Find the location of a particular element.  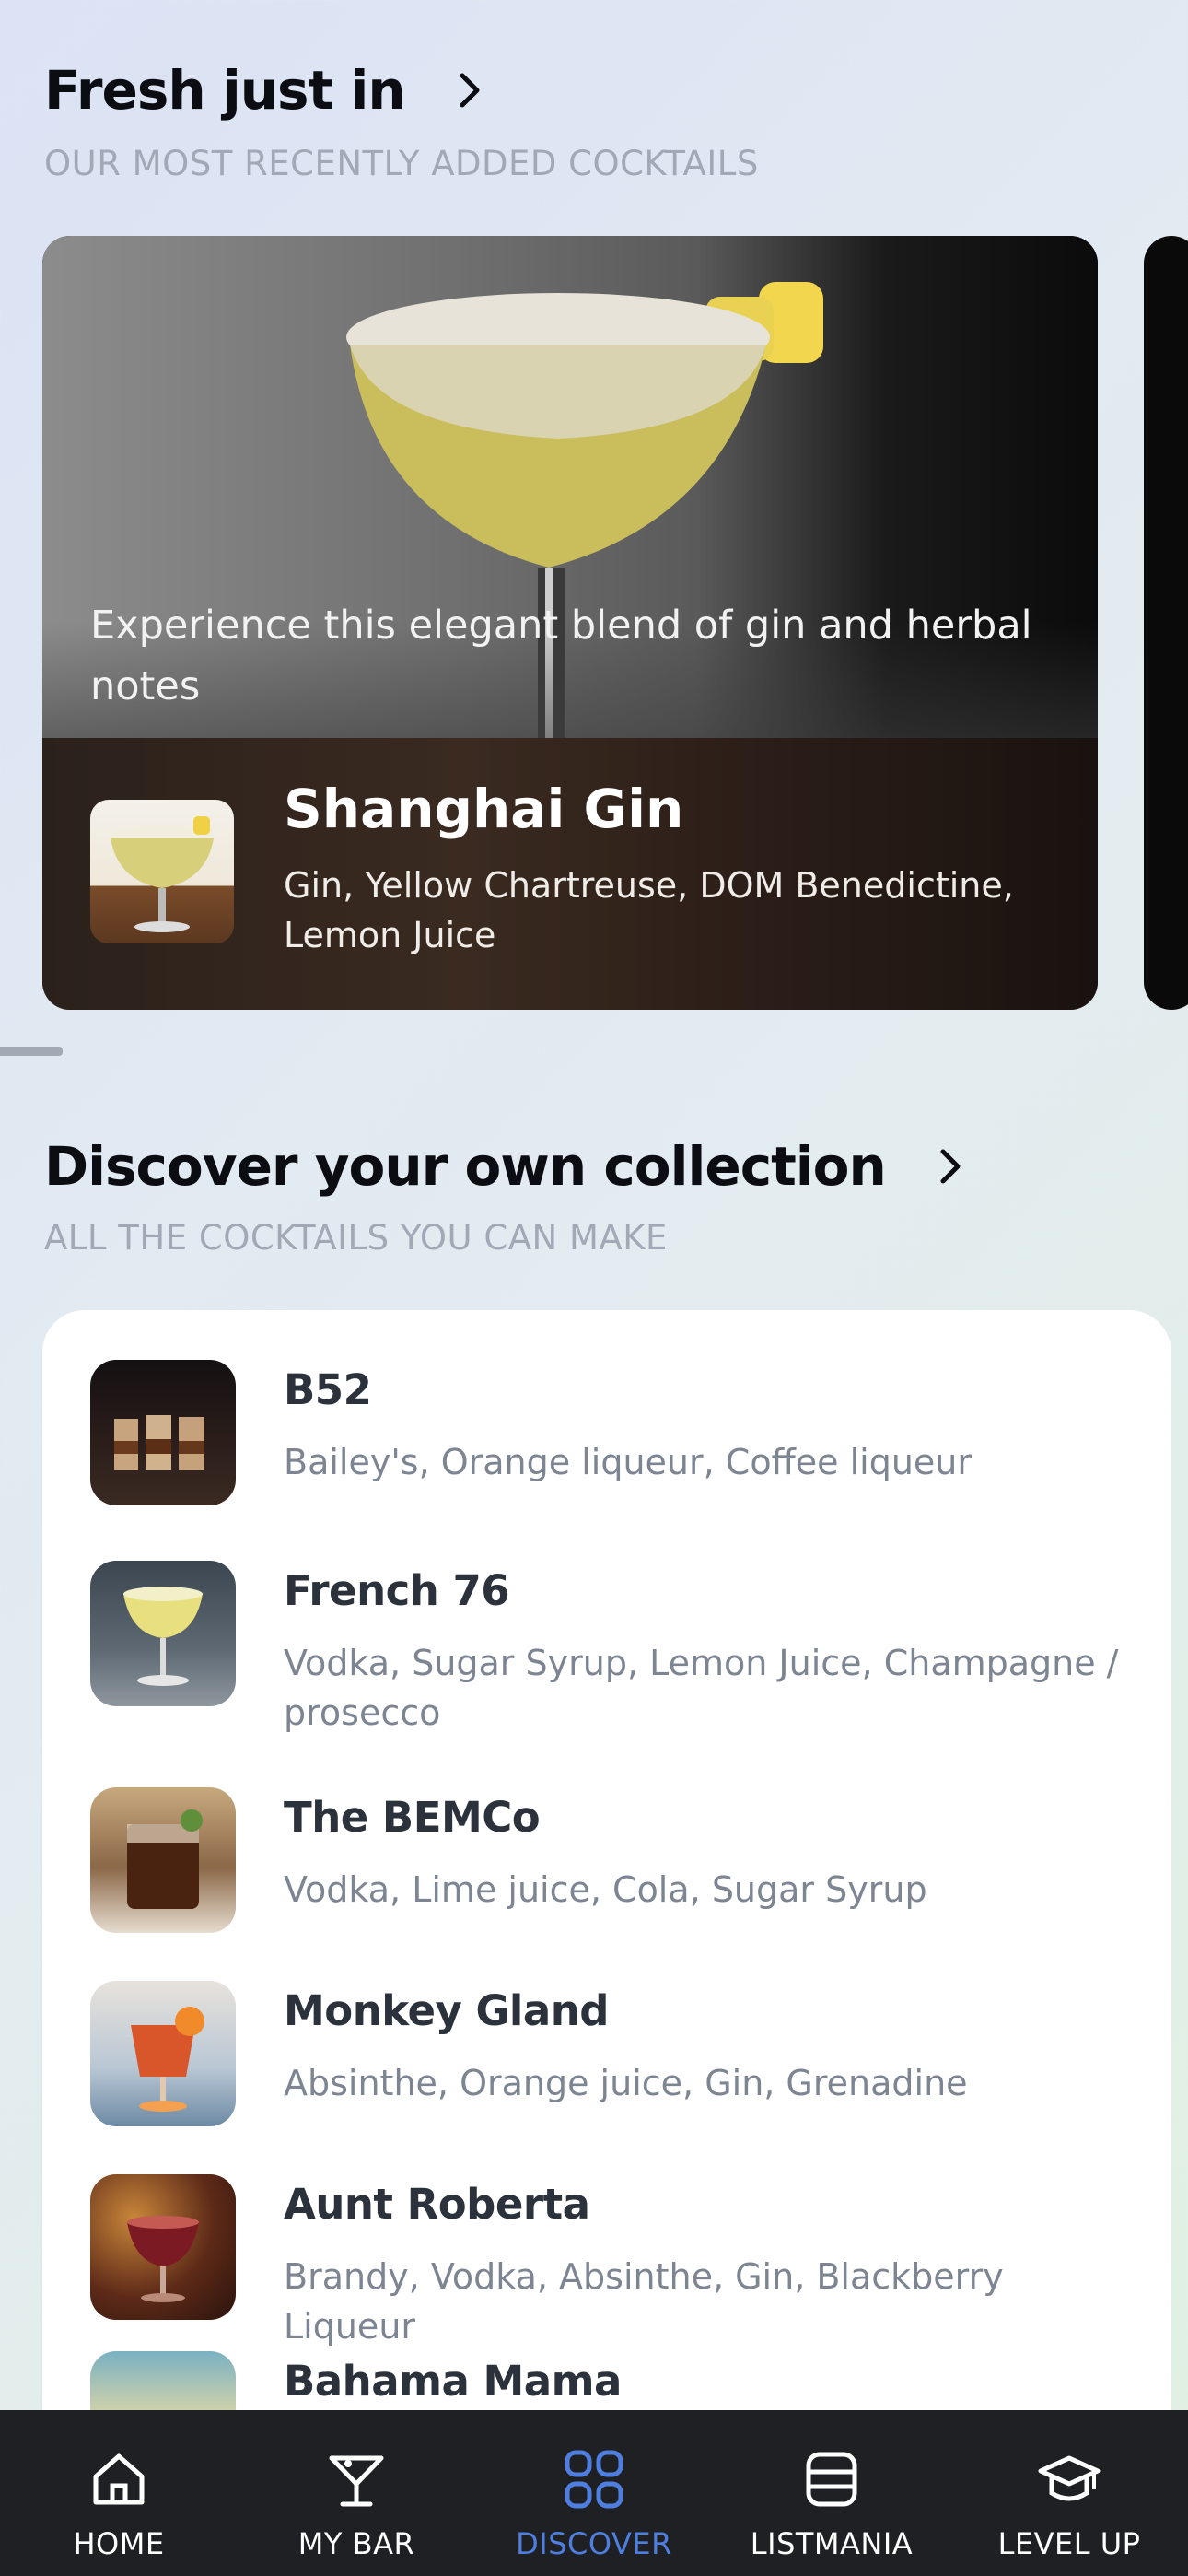

featured-cocktail-name: Shanghai Gin is located at coordinates (484, 809).